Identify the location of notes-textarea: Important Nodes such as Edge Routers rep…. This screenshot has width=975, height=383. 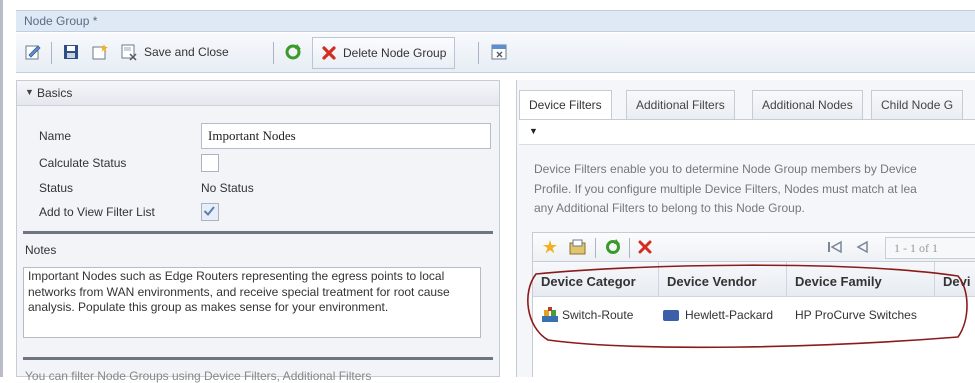
(252, 302).